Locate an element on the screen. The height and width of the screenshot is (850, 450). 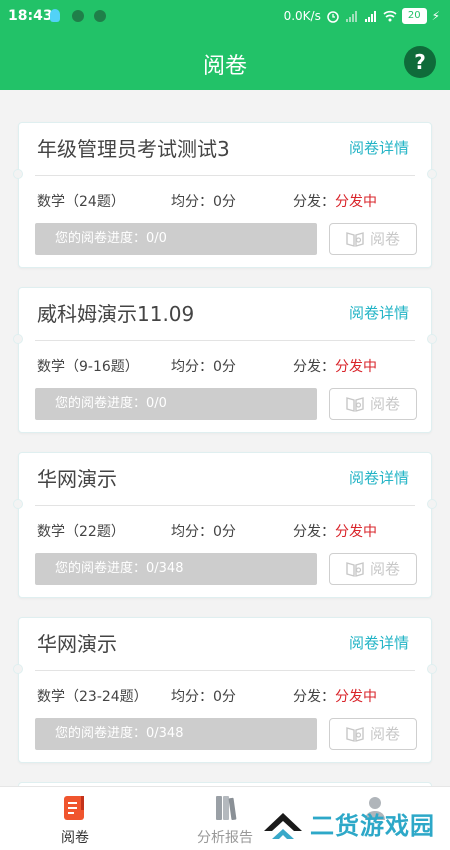
alarm-icon is located at coordinates (333, 17).